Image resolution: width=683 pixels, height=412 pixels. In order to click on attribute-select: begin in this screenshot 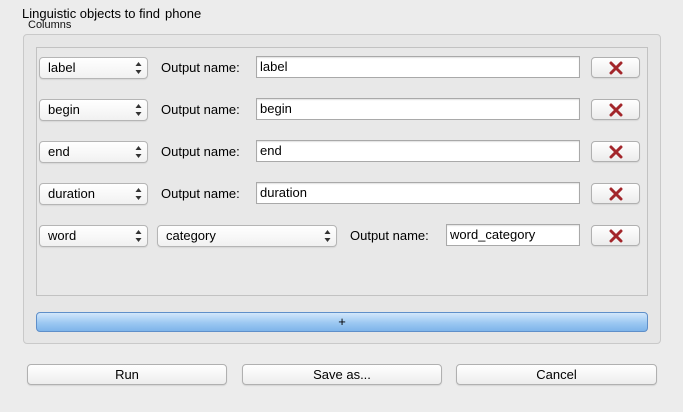, I will do `click(93, 110)`.